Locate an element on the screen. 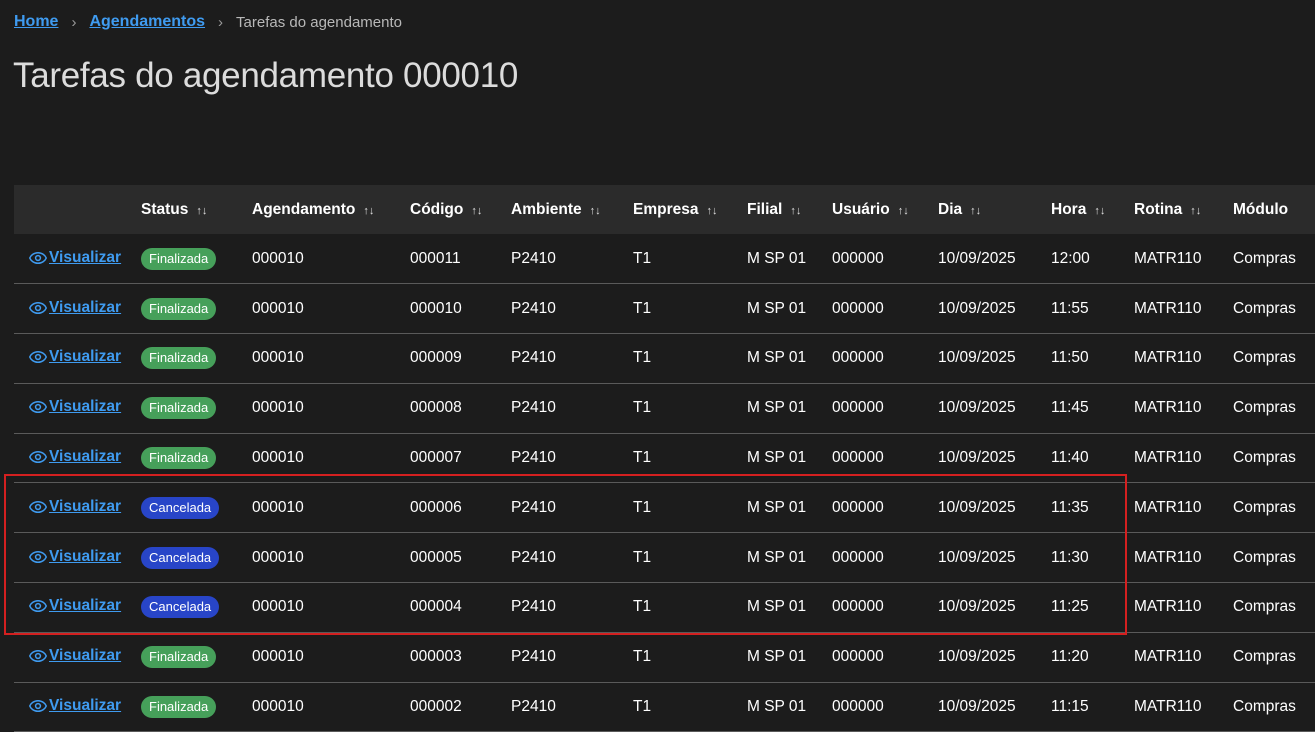 The height and width of the screenshot is (732, 1315). cell-hora: 12:00 is located at coordinates (1070, 258).